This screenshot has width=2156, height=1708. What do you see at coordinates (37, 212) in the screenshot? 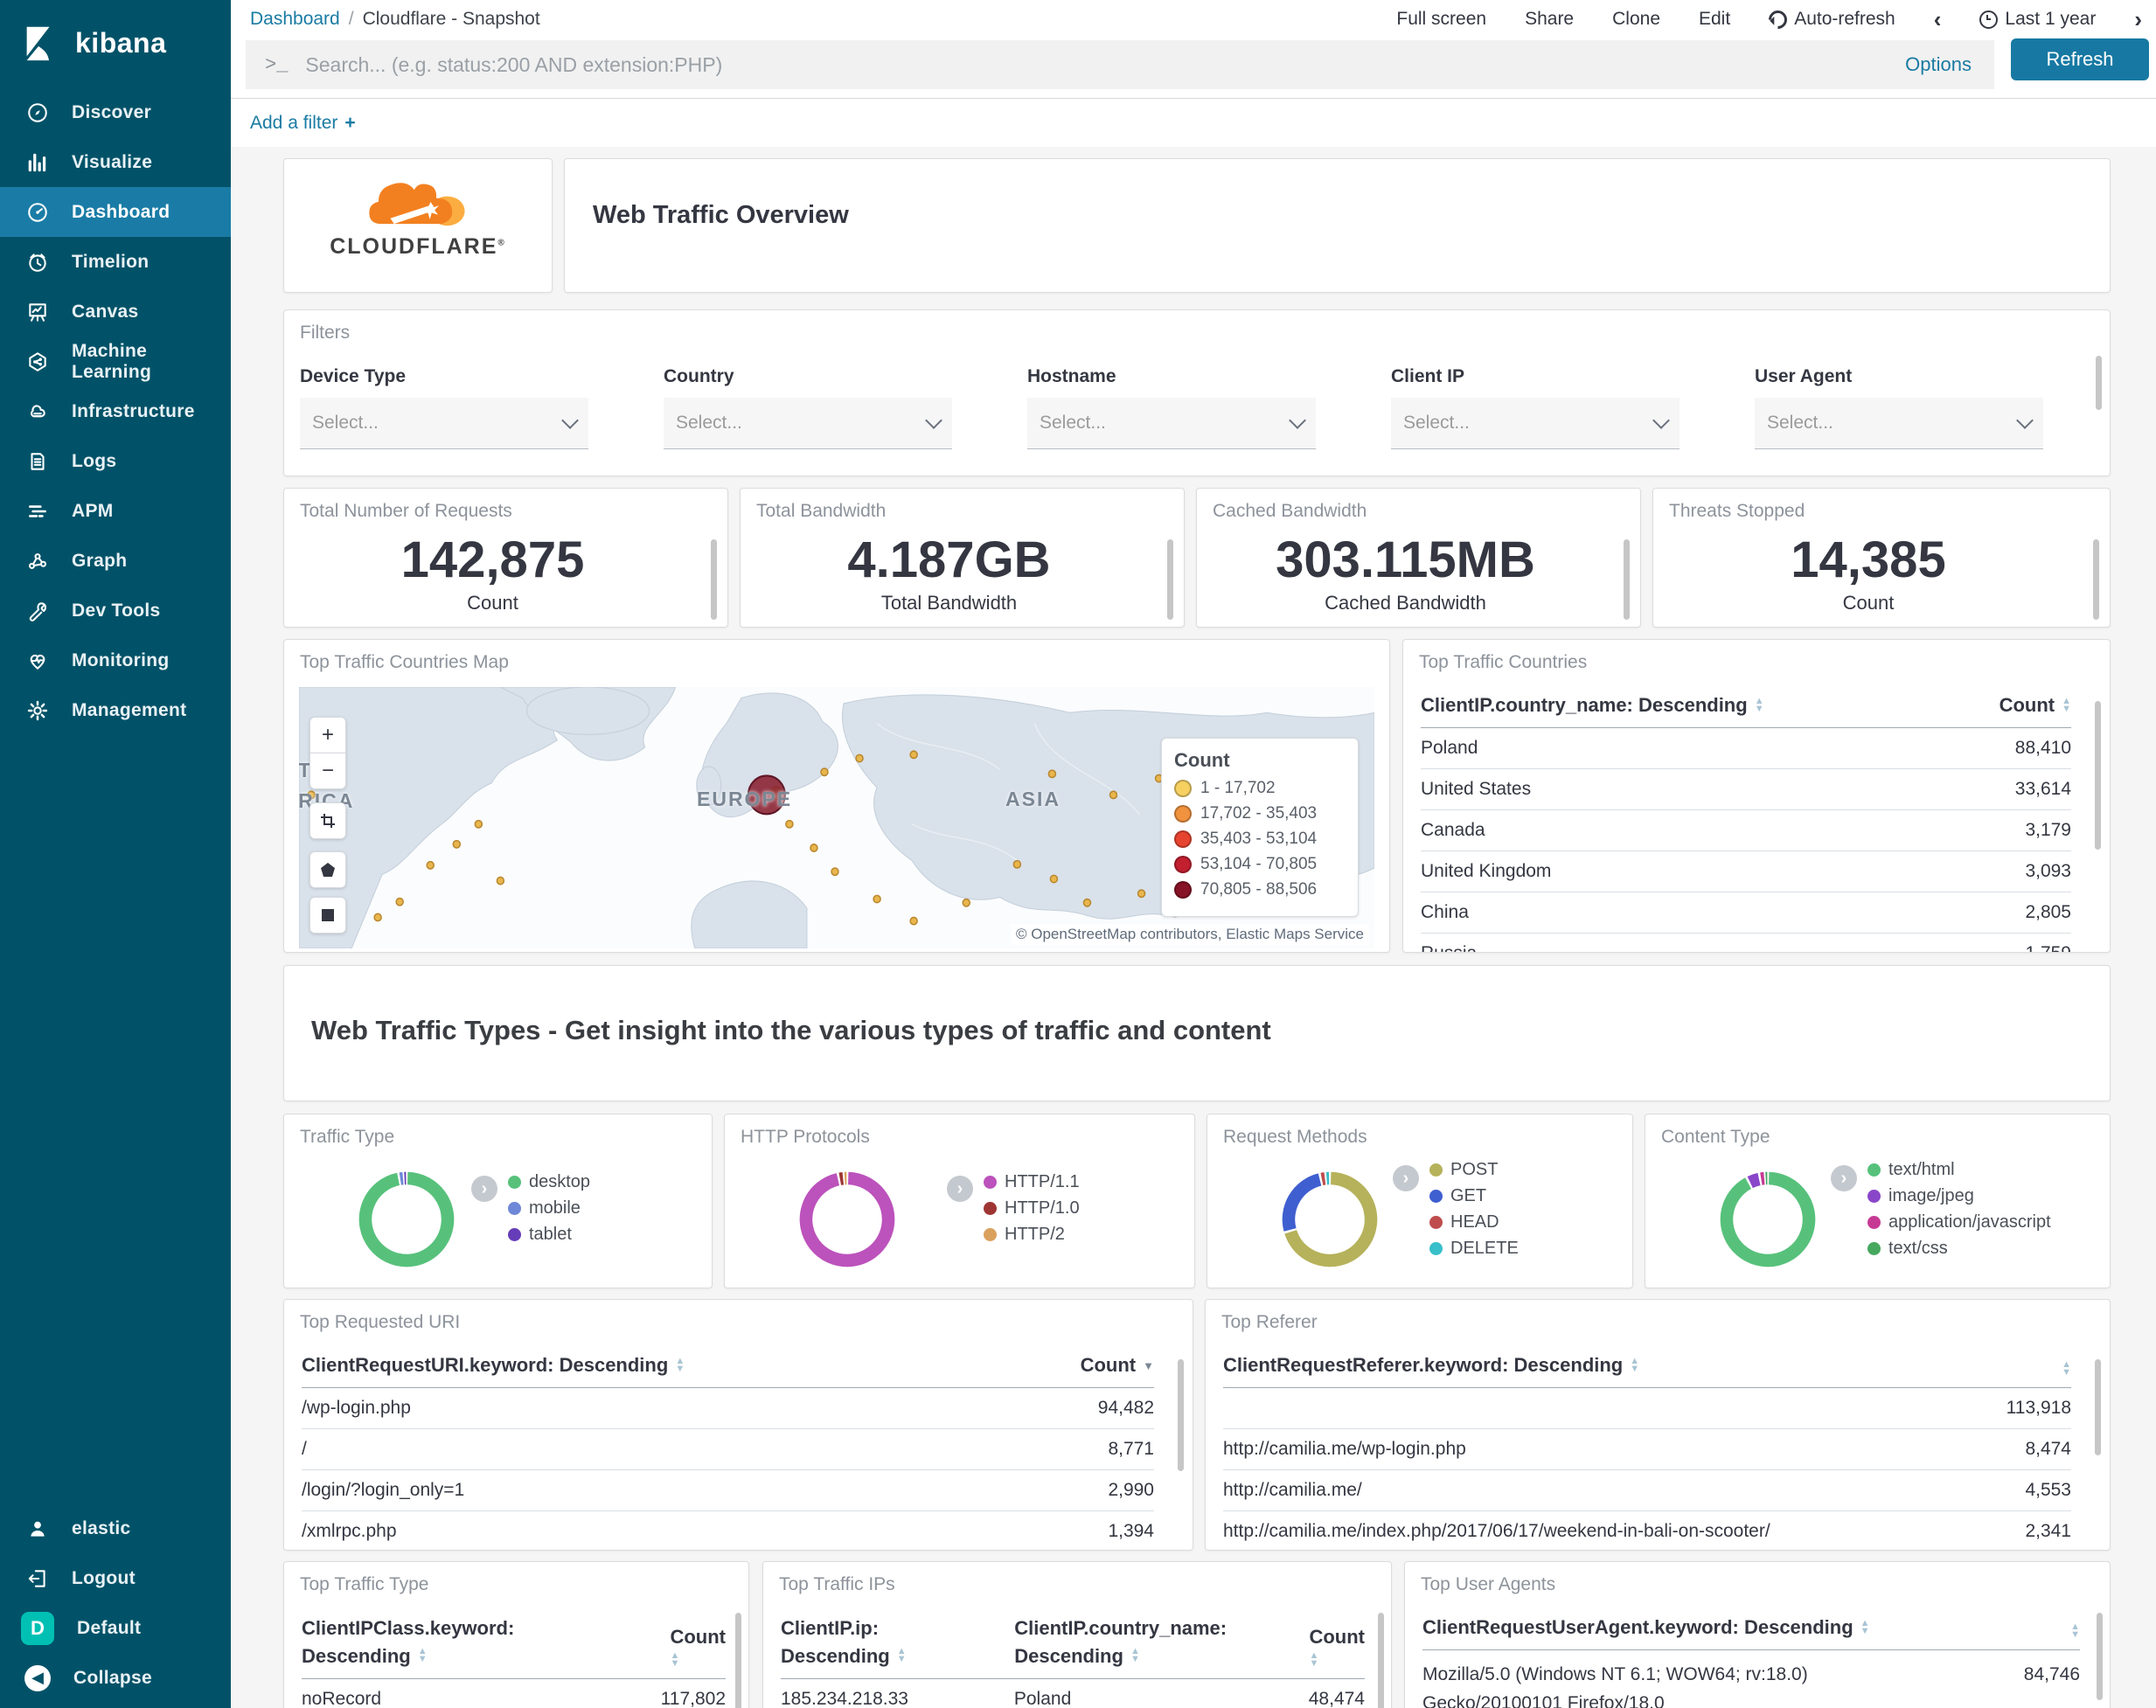
I see `dashboard-icon` at bounding box center [37, 212].